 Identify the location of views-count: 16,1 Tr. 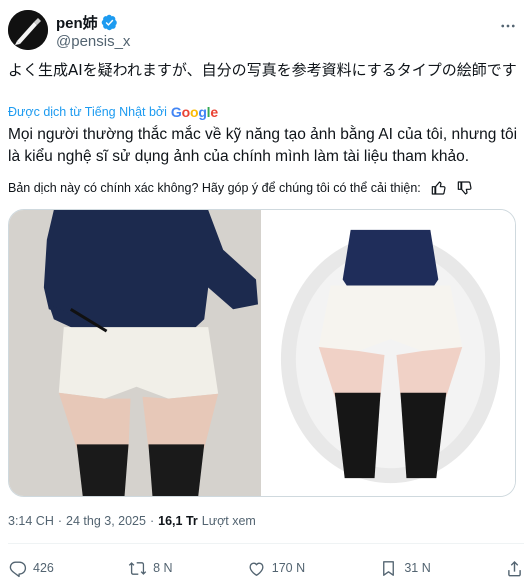
(178, 521).